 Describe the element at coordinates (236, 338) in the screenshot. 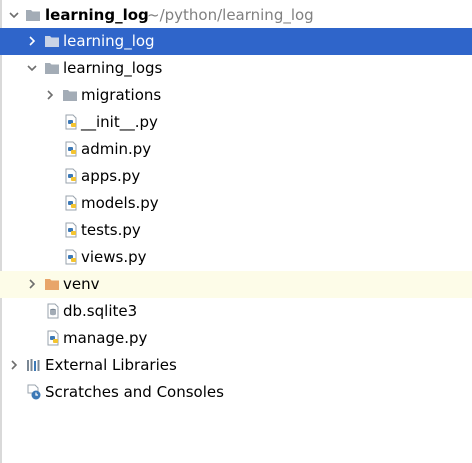

I see `tree-item-manage-py: manage.py` at that location.